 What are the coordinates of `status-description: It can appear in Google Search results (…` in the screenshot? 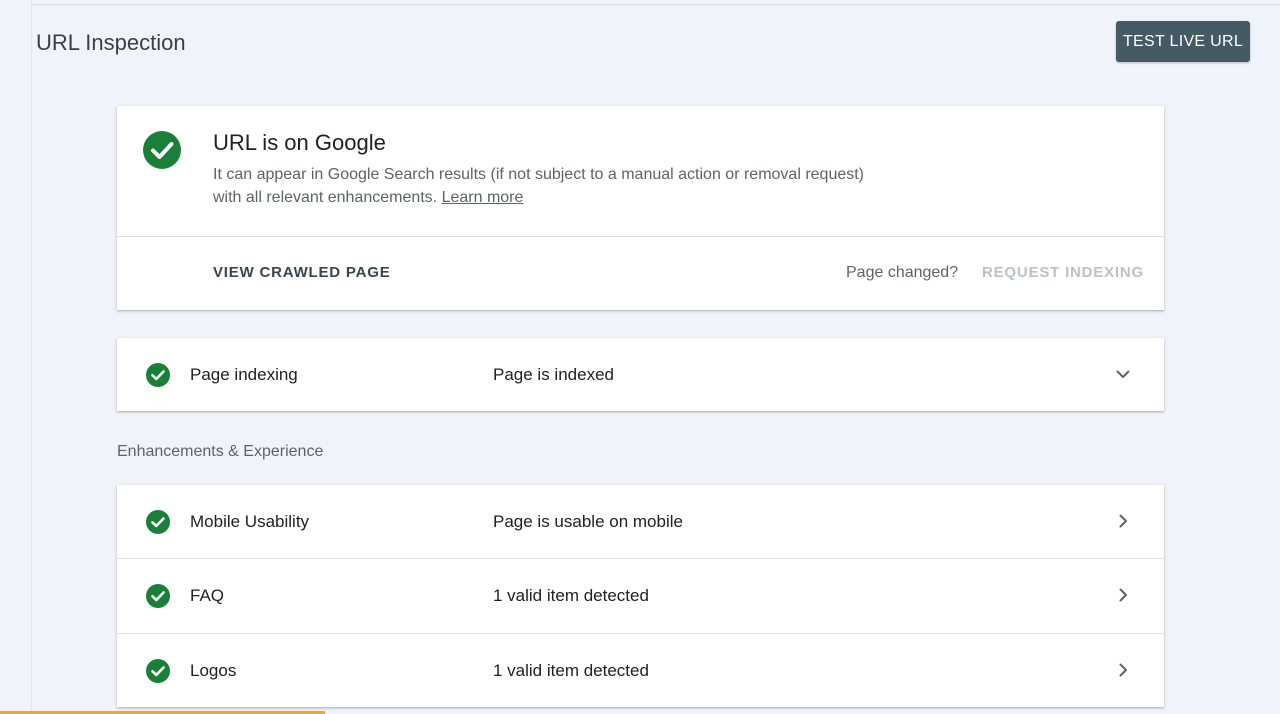 It's located at (543, 186).